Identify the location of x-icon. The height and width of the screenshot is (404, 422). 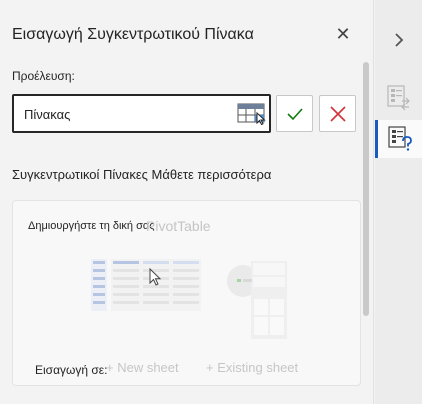
(338, 114).